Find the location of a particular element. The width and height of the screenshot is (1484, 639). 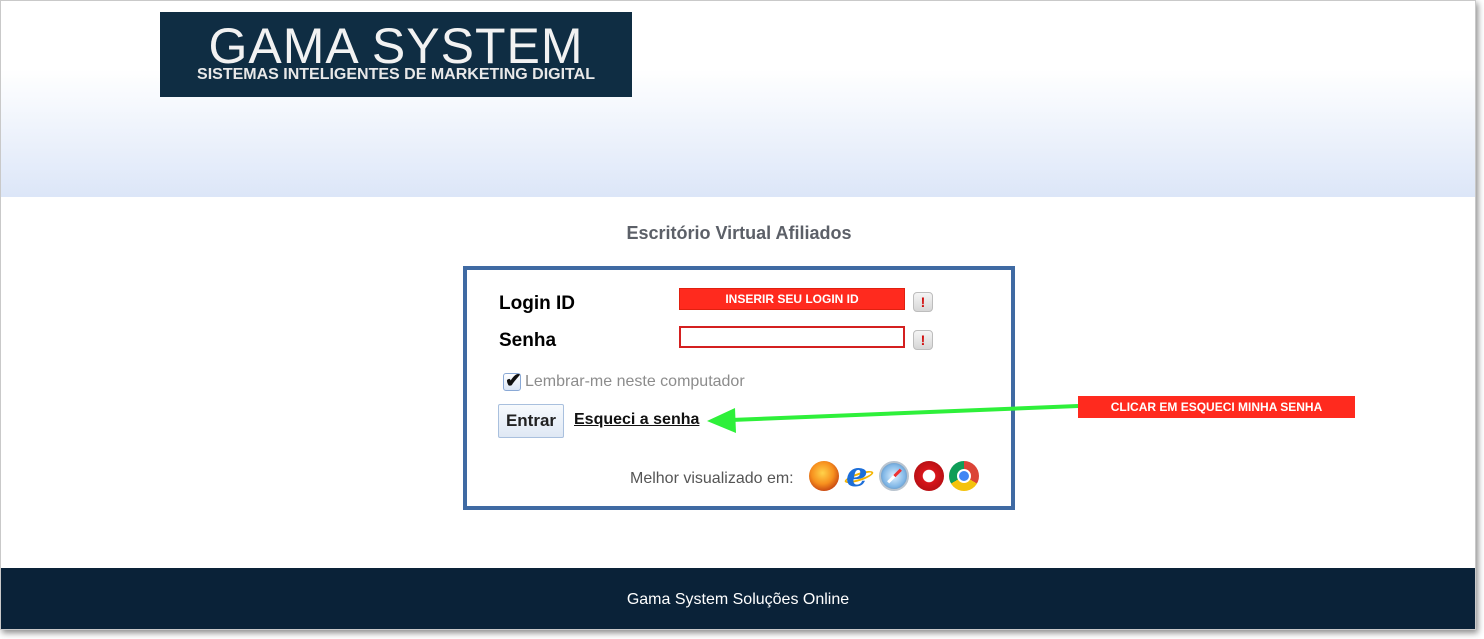

annotation-arrow is located at coordinates (893, 418).